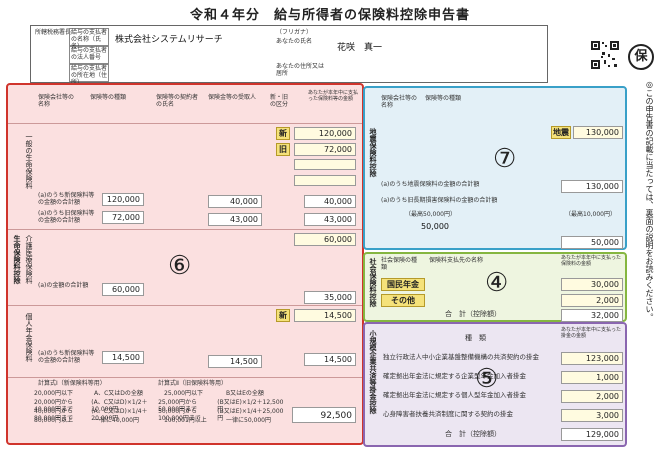  Describe the element at coordinates (430, 214) in the screenshot. I see `eq-limit1: （最高50,000円）` at that location.